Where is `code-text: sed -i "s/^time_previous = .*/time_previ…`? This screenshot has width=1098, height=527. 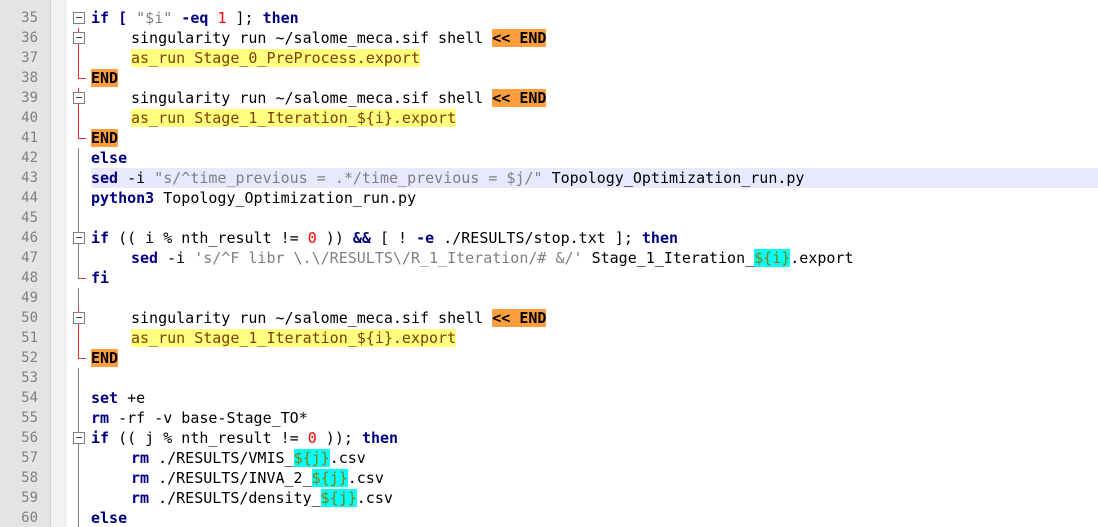 code-text: sed -i "s/^time_previous = .*/time_previ… is located at coordinates (594, 178).